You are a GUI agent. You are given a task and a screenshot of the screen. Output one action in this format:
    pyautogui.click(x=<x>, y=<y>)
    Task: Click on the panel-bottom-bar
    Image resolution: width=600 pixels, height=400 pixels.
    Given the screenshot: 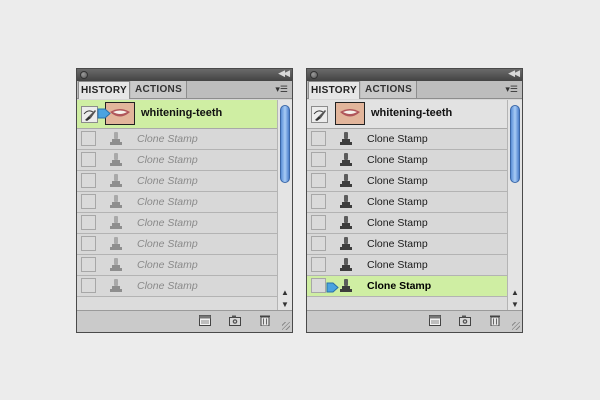 What is the action you would take?
    pyautogui.click(x=184, y=321)
    